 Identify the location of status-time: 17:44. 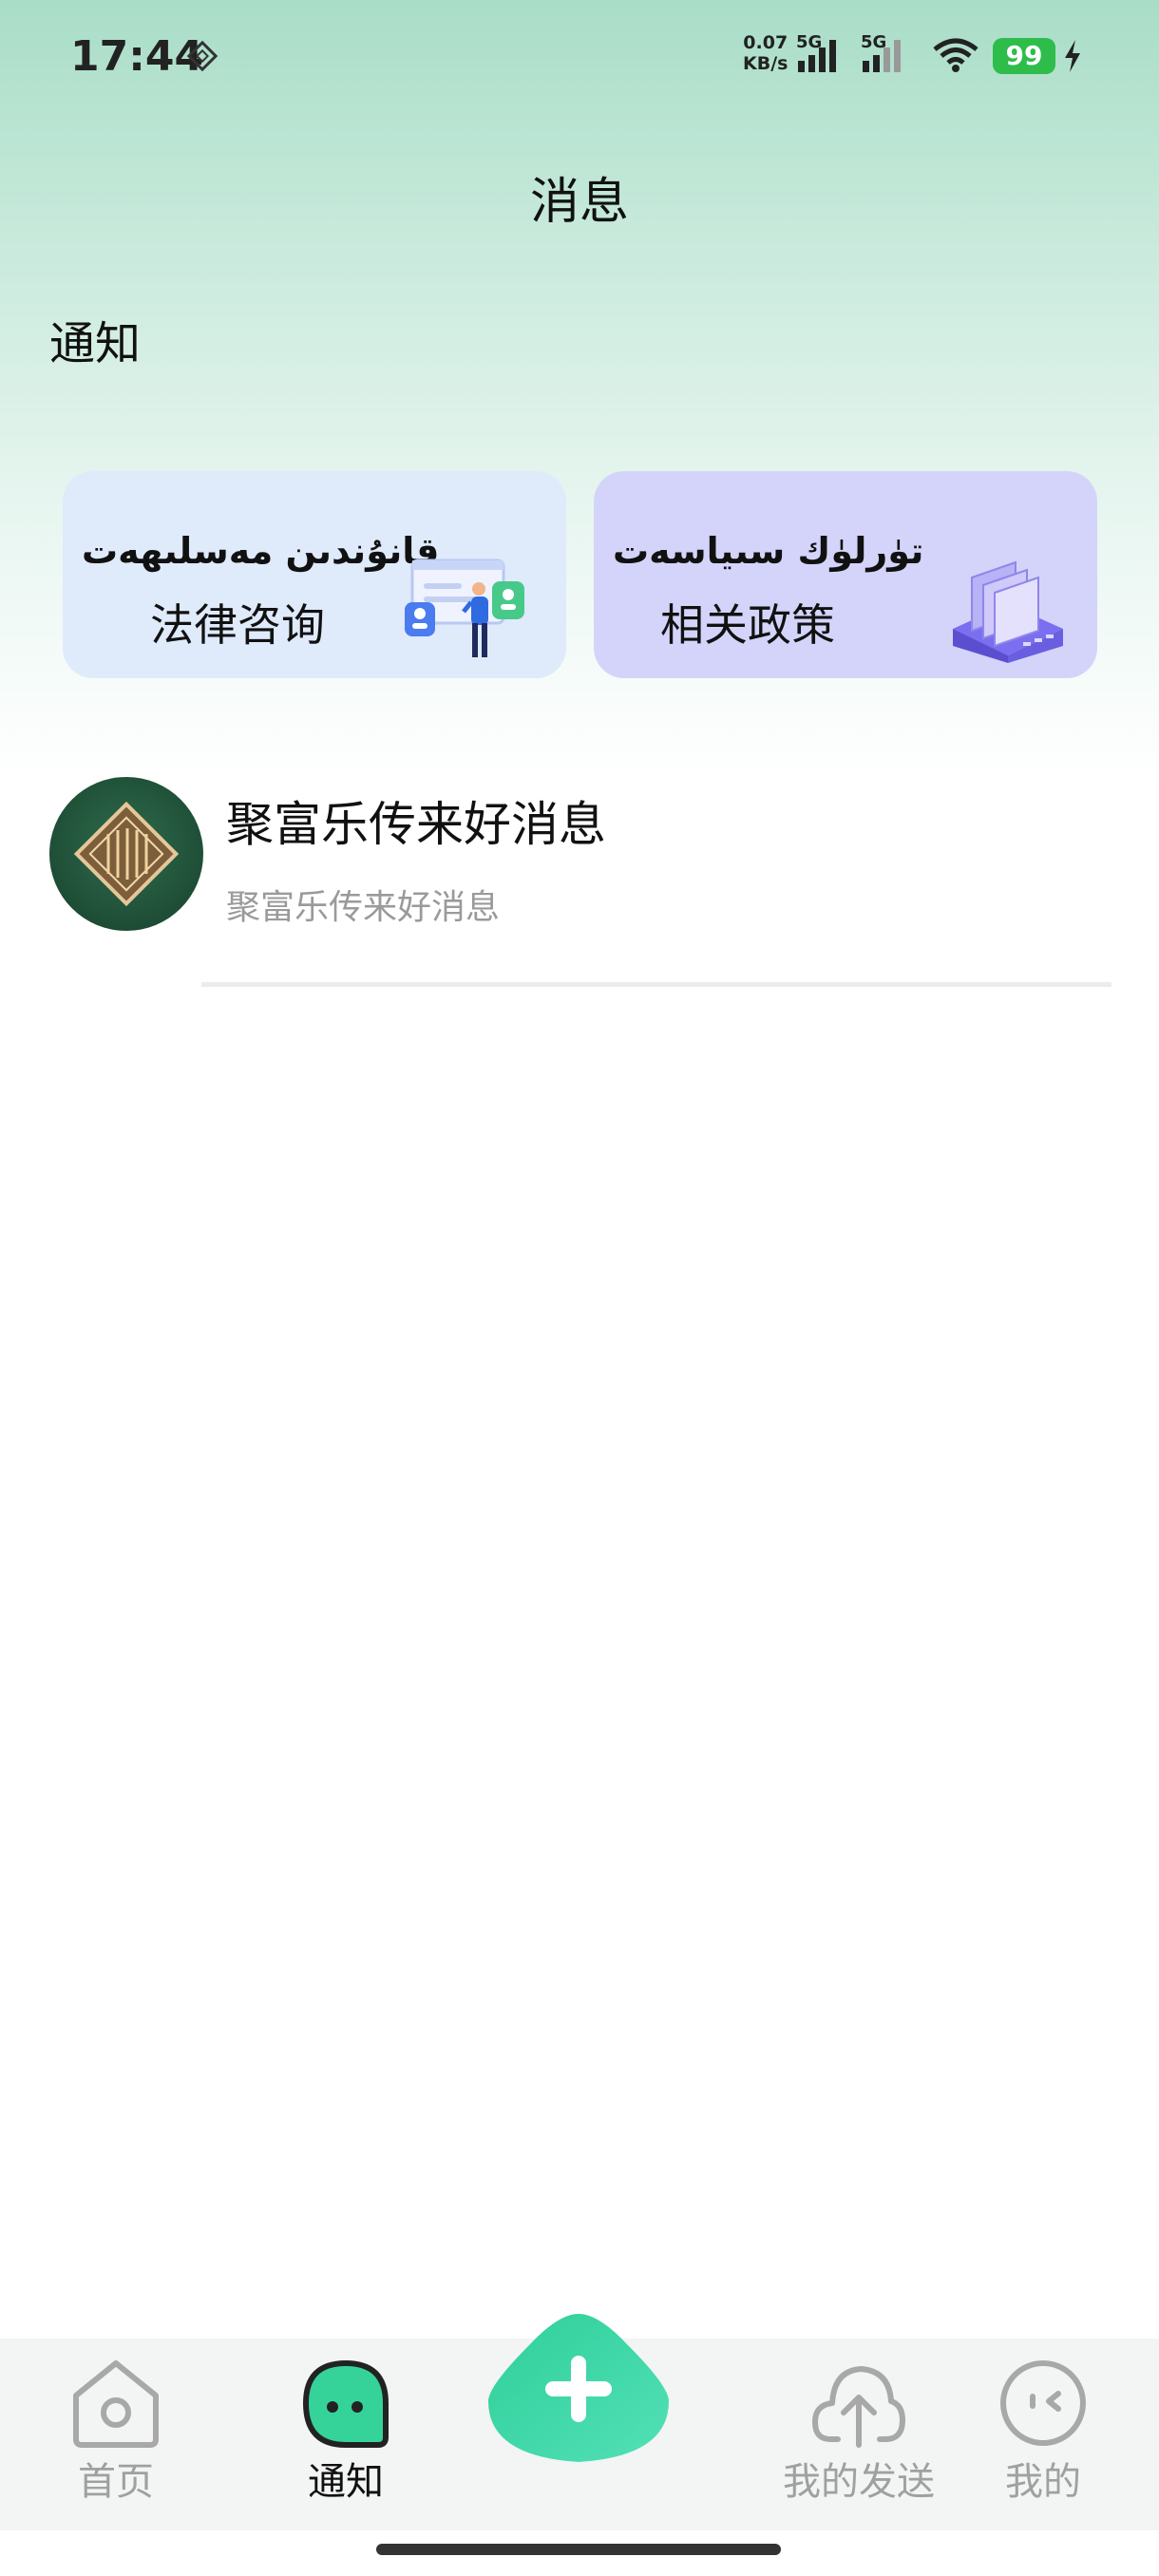
(137, 56).